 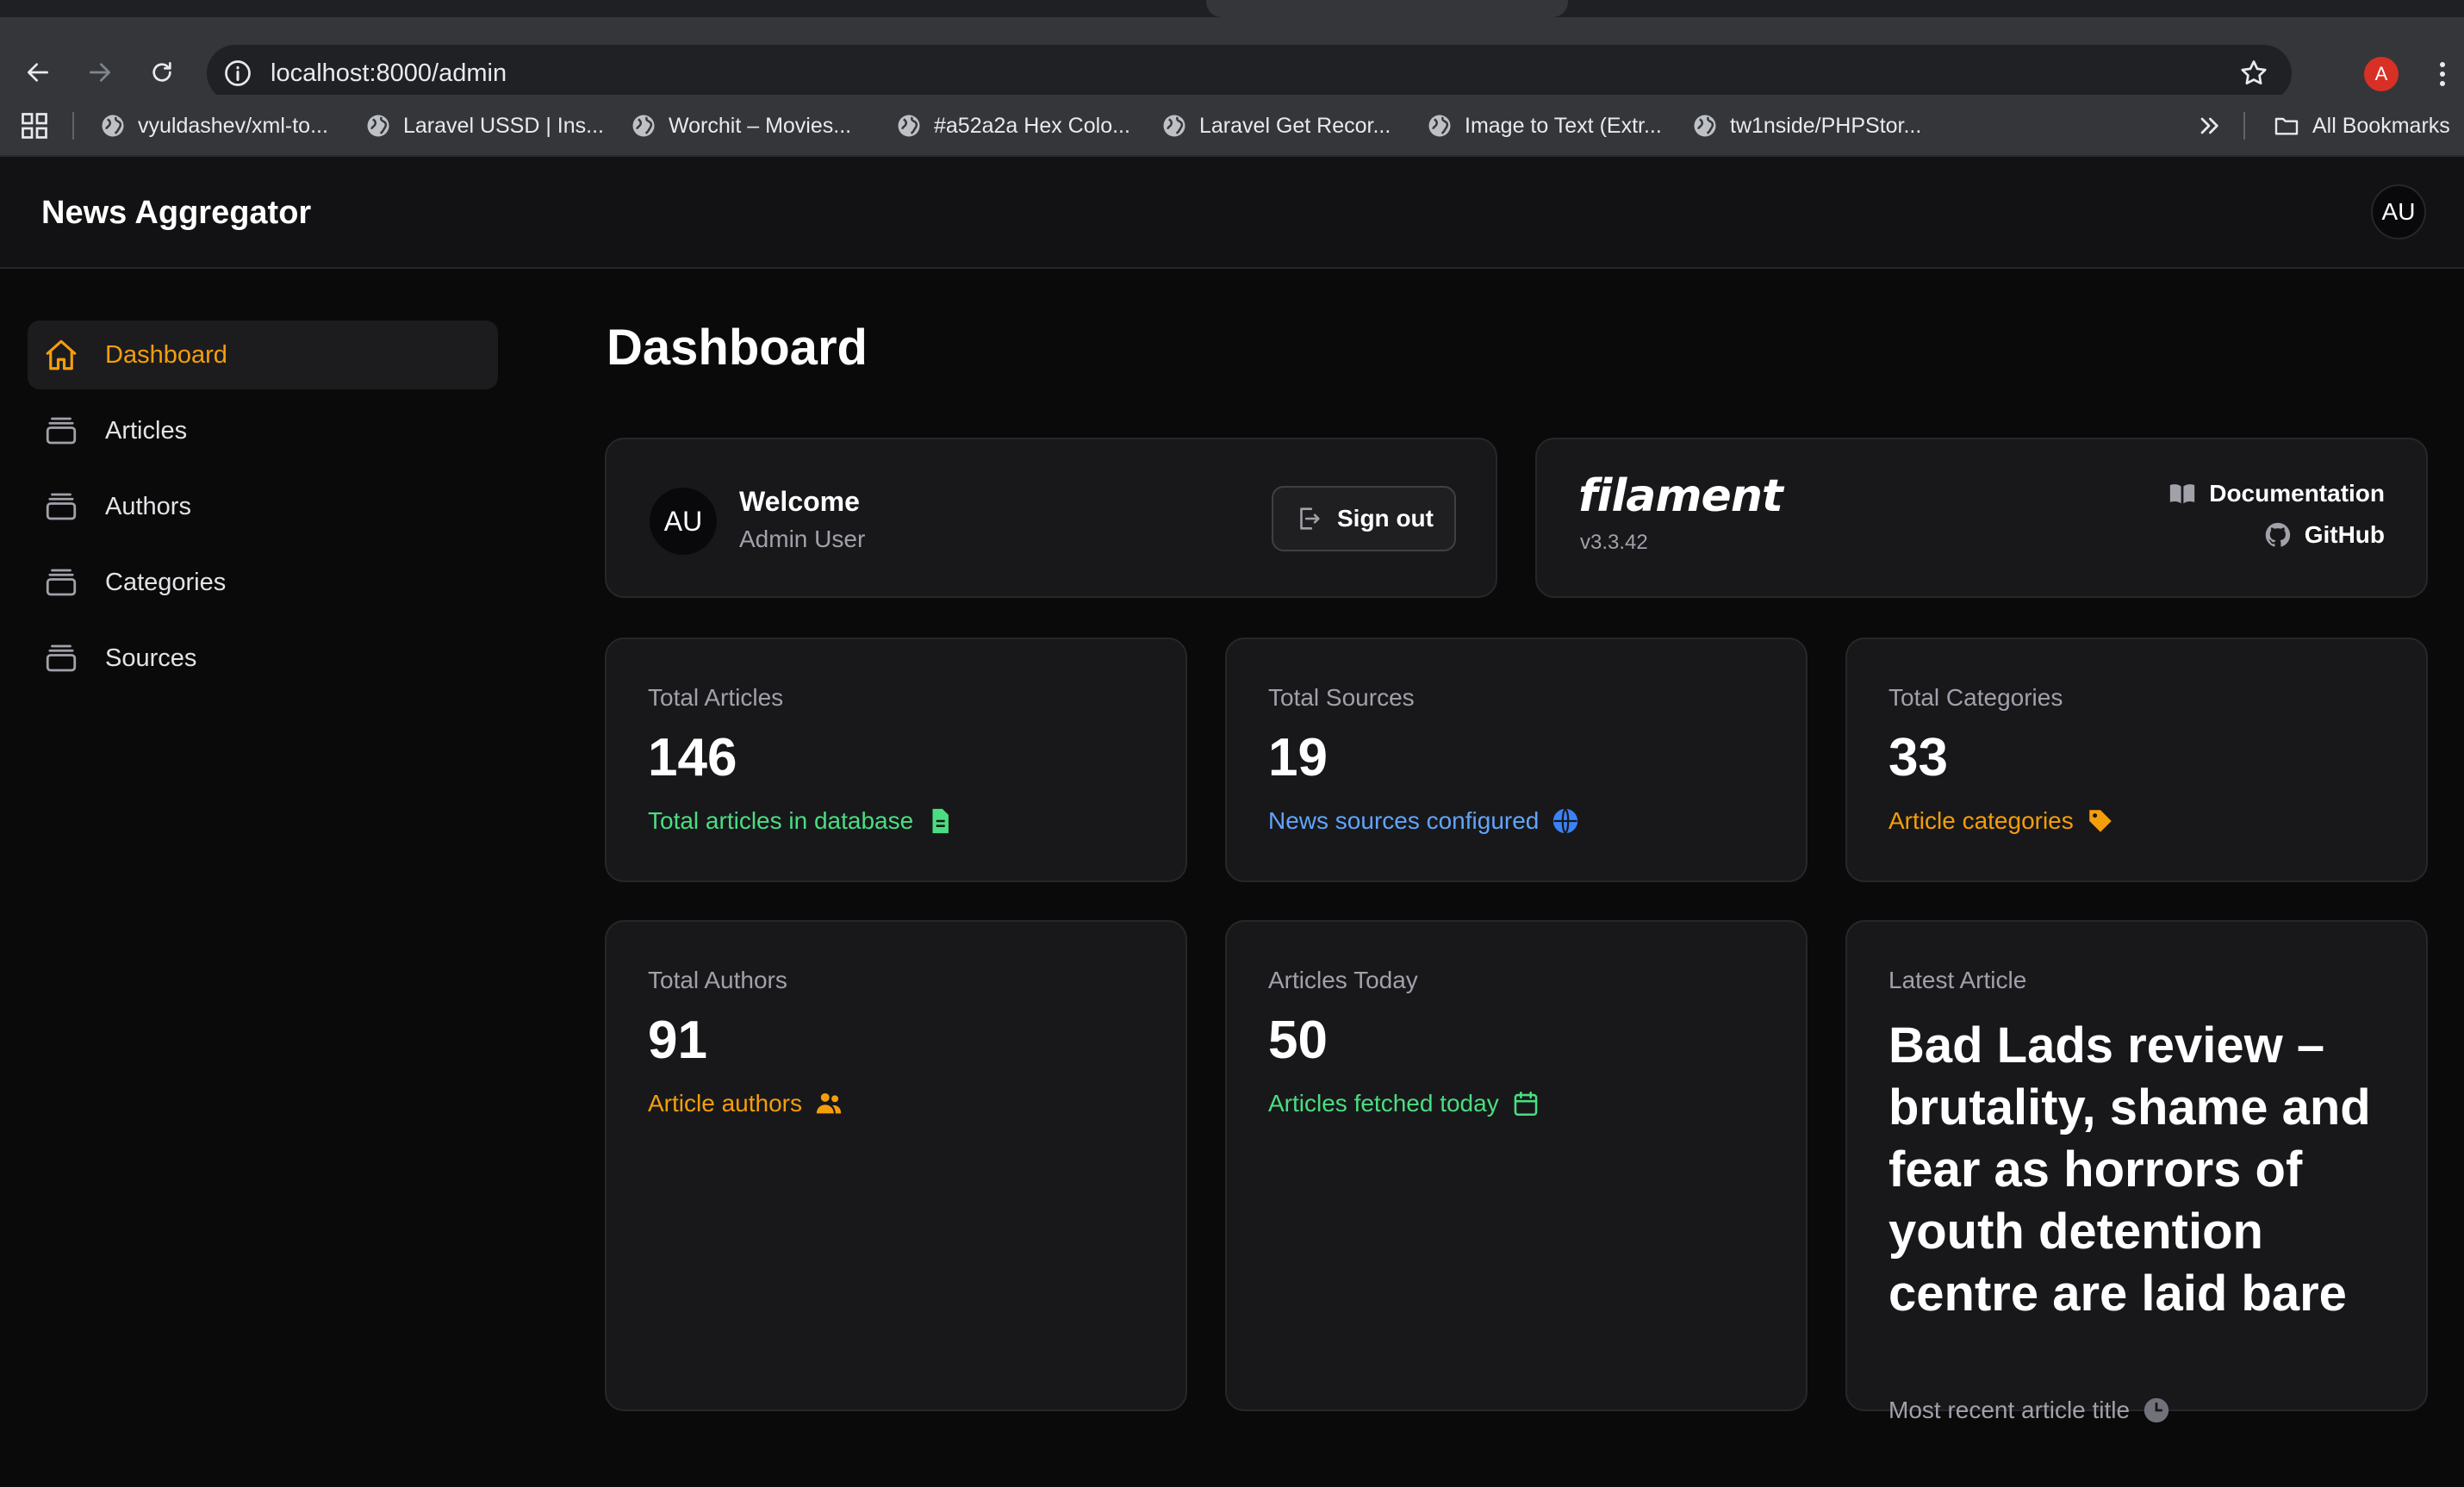 I want to click on reload-icon, so click(x=162, y=72).